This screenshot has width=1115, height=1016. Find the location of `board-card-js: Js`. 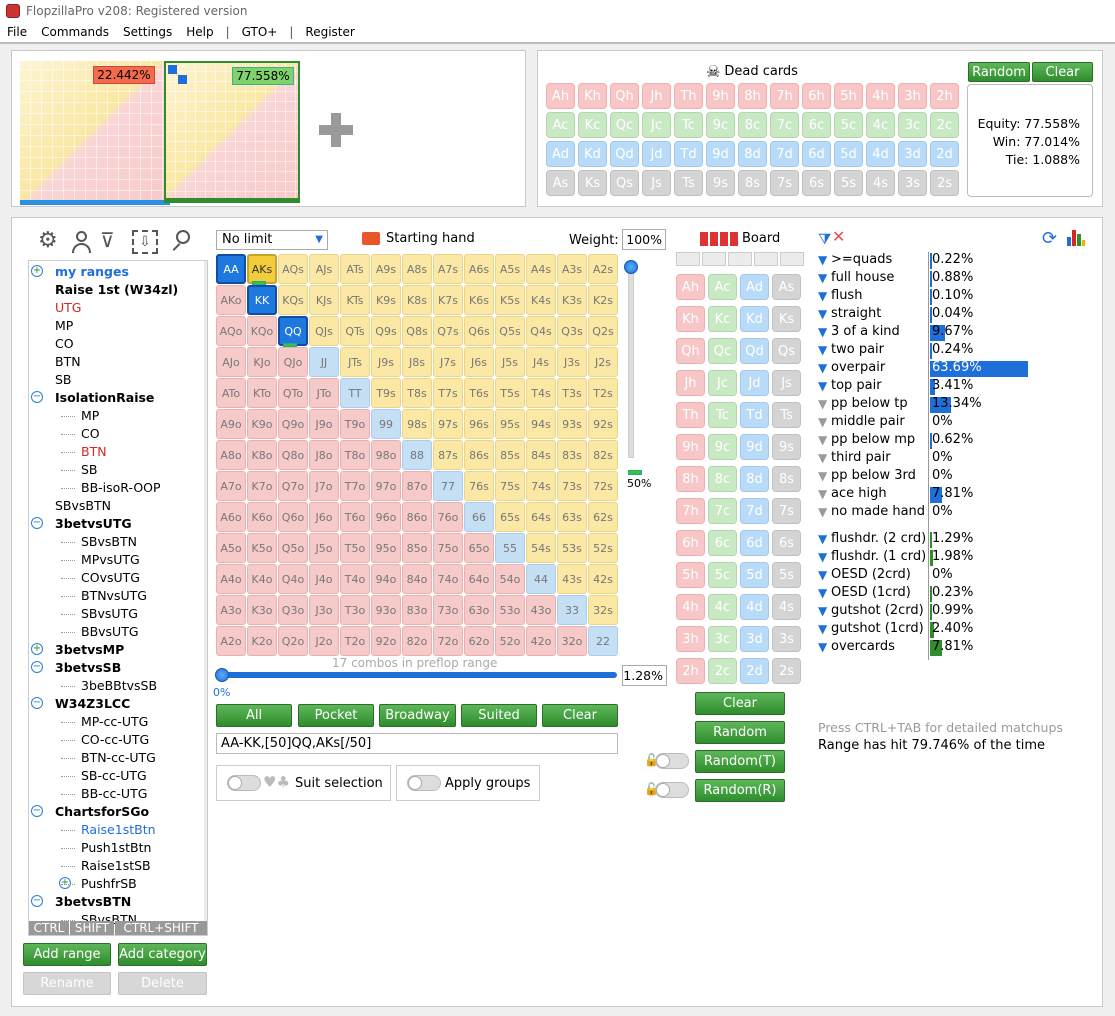

board-card-js: Js is located at coordinates (786, 383).